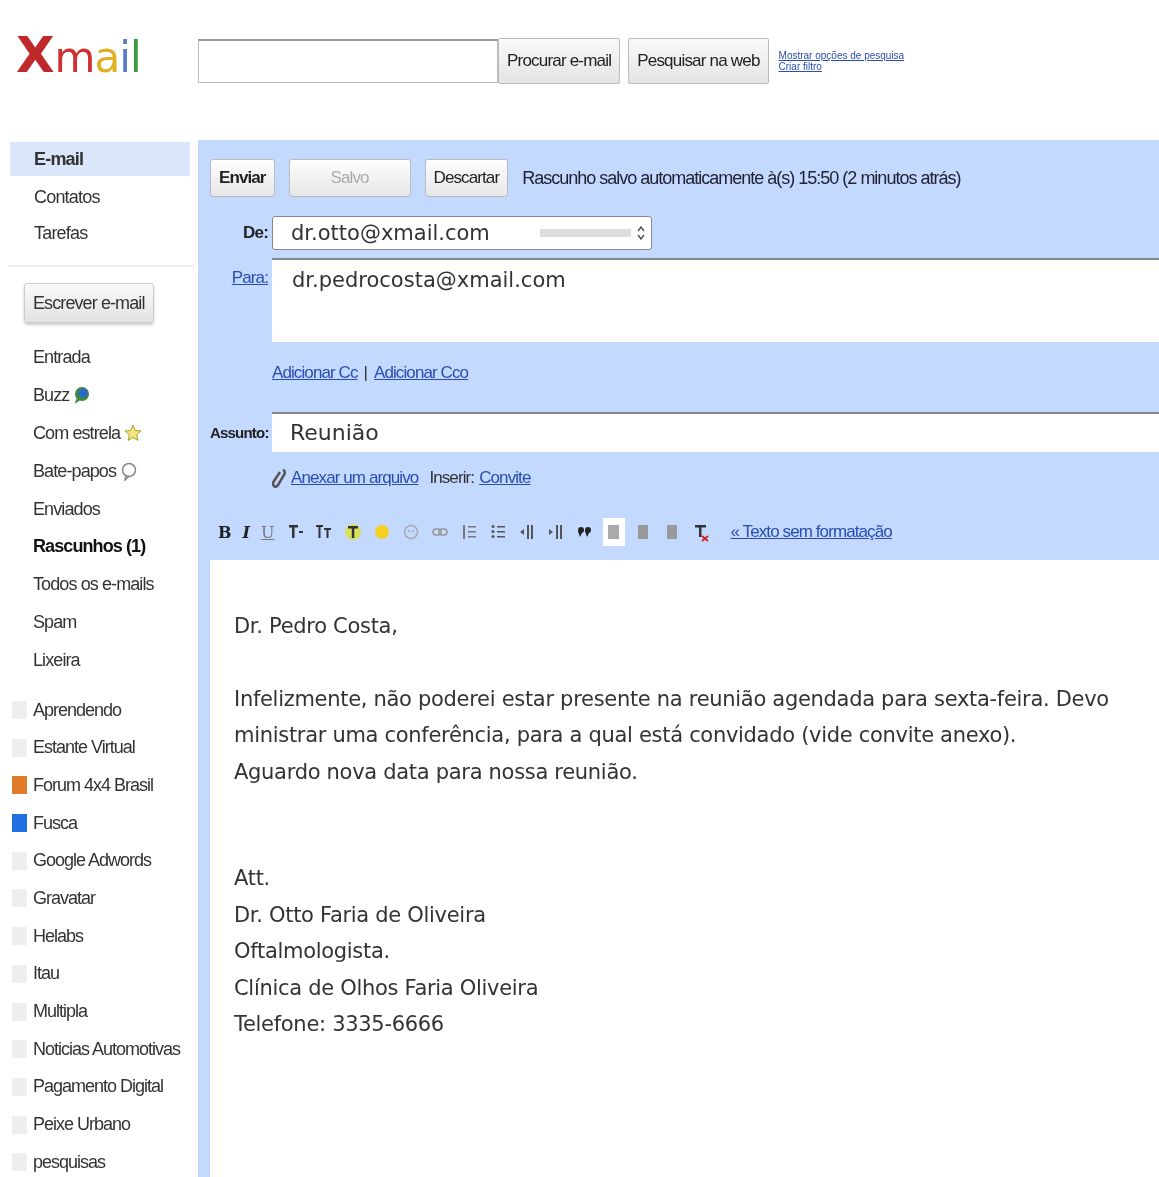 The width and height of the screenshot is (1159, 1177). I want to click on nav-item: Contatos, so click(100, 197).